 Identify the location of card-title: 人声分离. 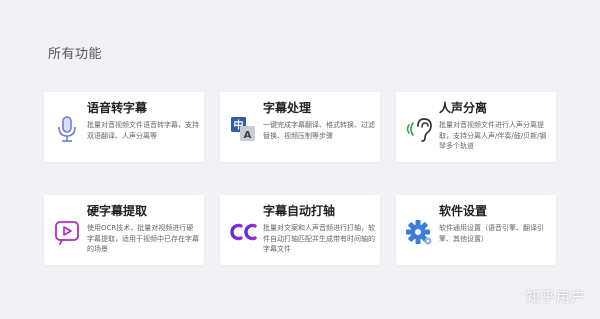
(463, 108).